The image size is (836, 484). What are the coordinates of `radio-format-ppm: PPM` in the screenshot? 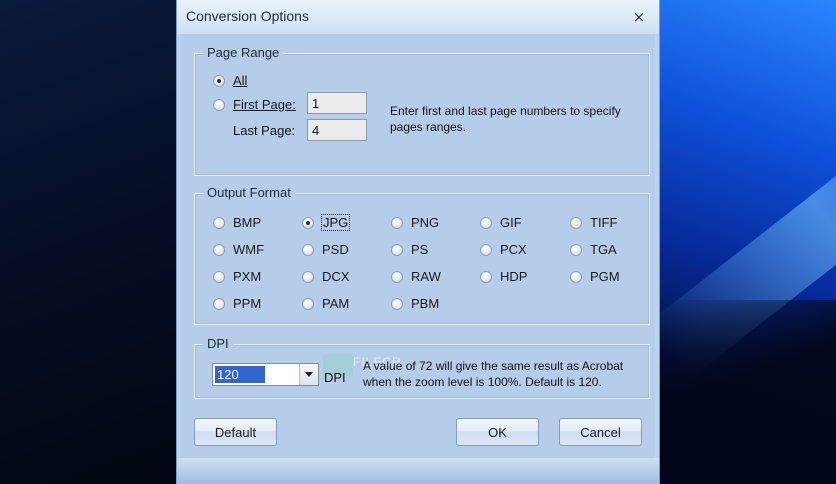 It's located at (237, 303).